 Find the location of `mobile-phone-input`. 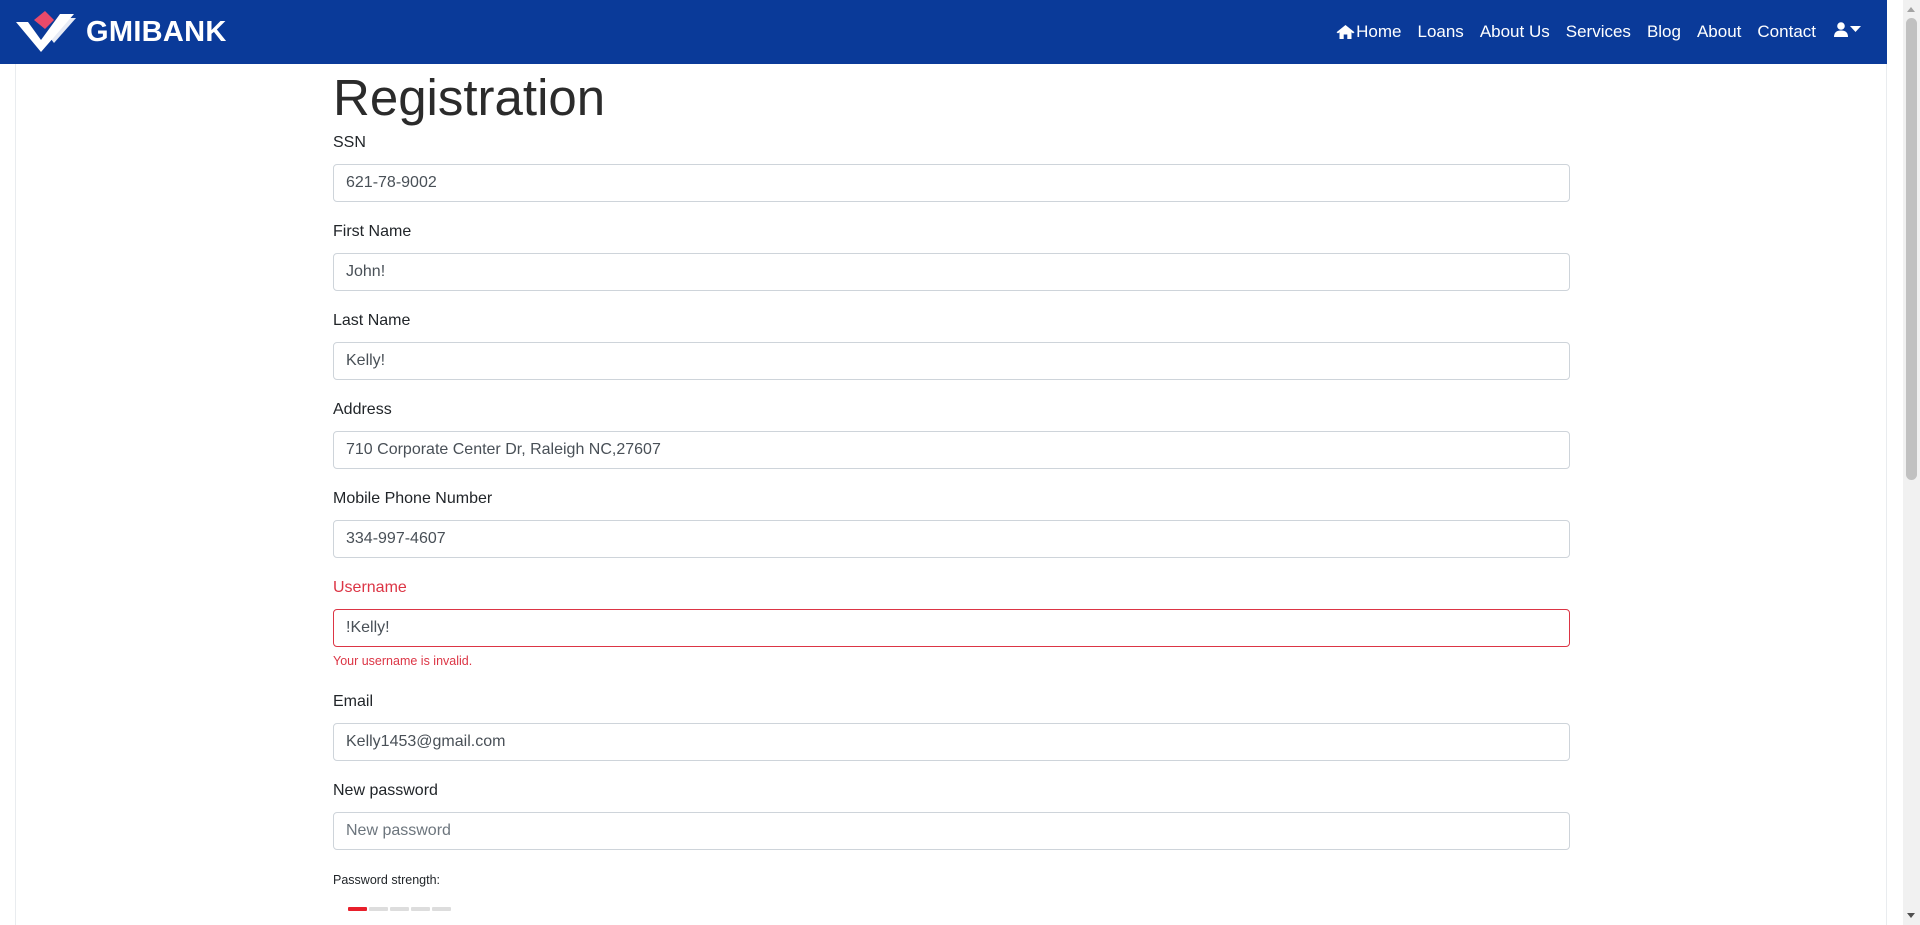

mobile-phone-input is located at coordinates (951, 539).